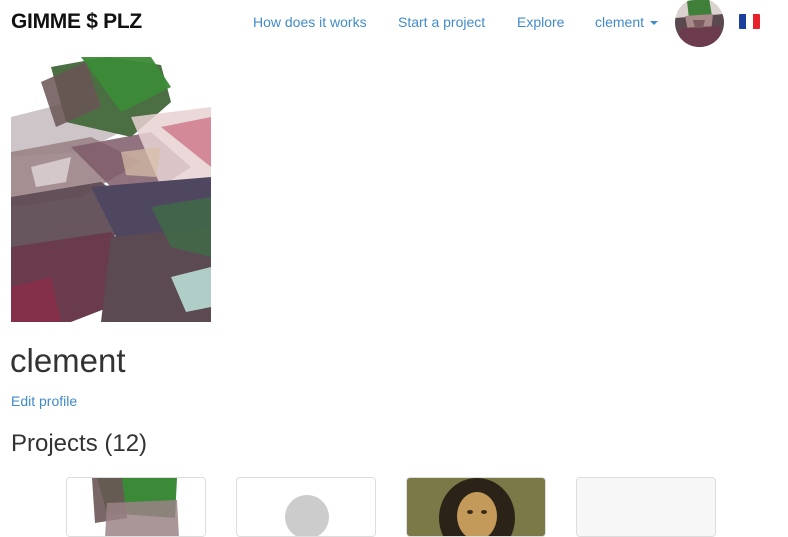 The height and width of the screenshot is (537, 788). What do you see at coordinates (307, 515) in the screenshot?
I see `placeholder-avatar-icon` at bounding box center [307, 515].